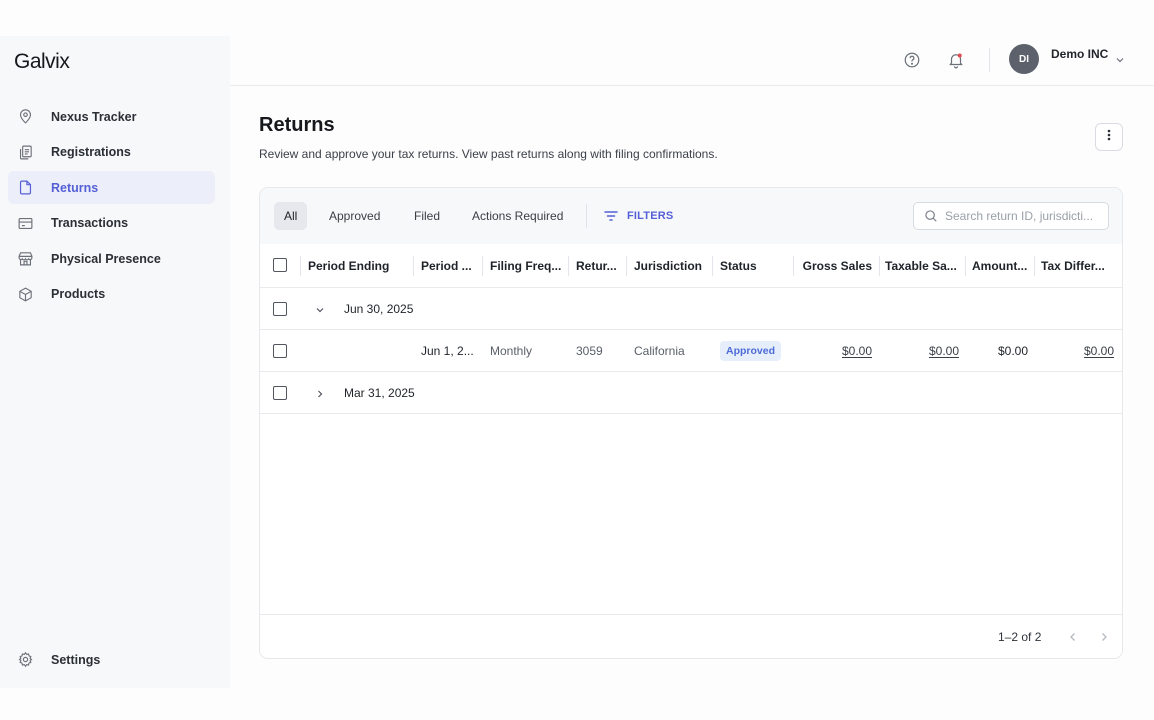 The height and width of the screenshot is (720, 1154). I want to click on sidebar-item-label: Products, so click(78, 294).